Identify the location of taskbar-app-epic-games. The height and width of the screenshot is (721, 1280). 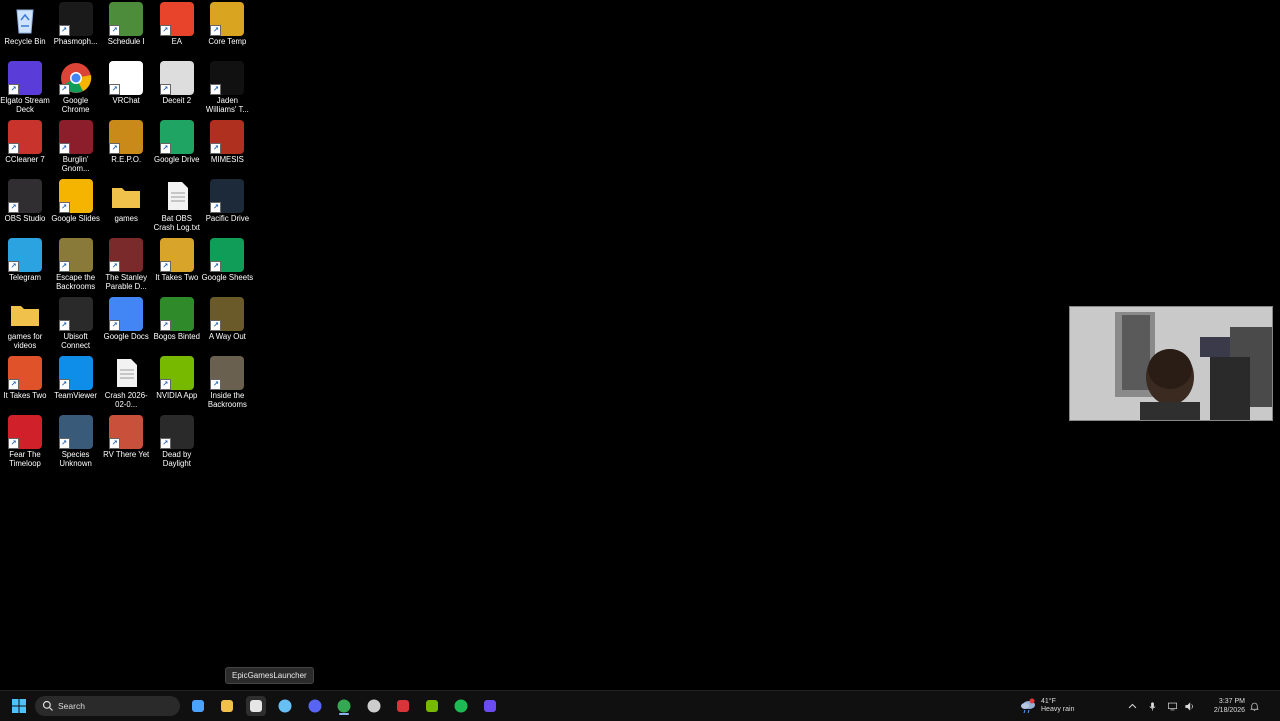
(256, 706).